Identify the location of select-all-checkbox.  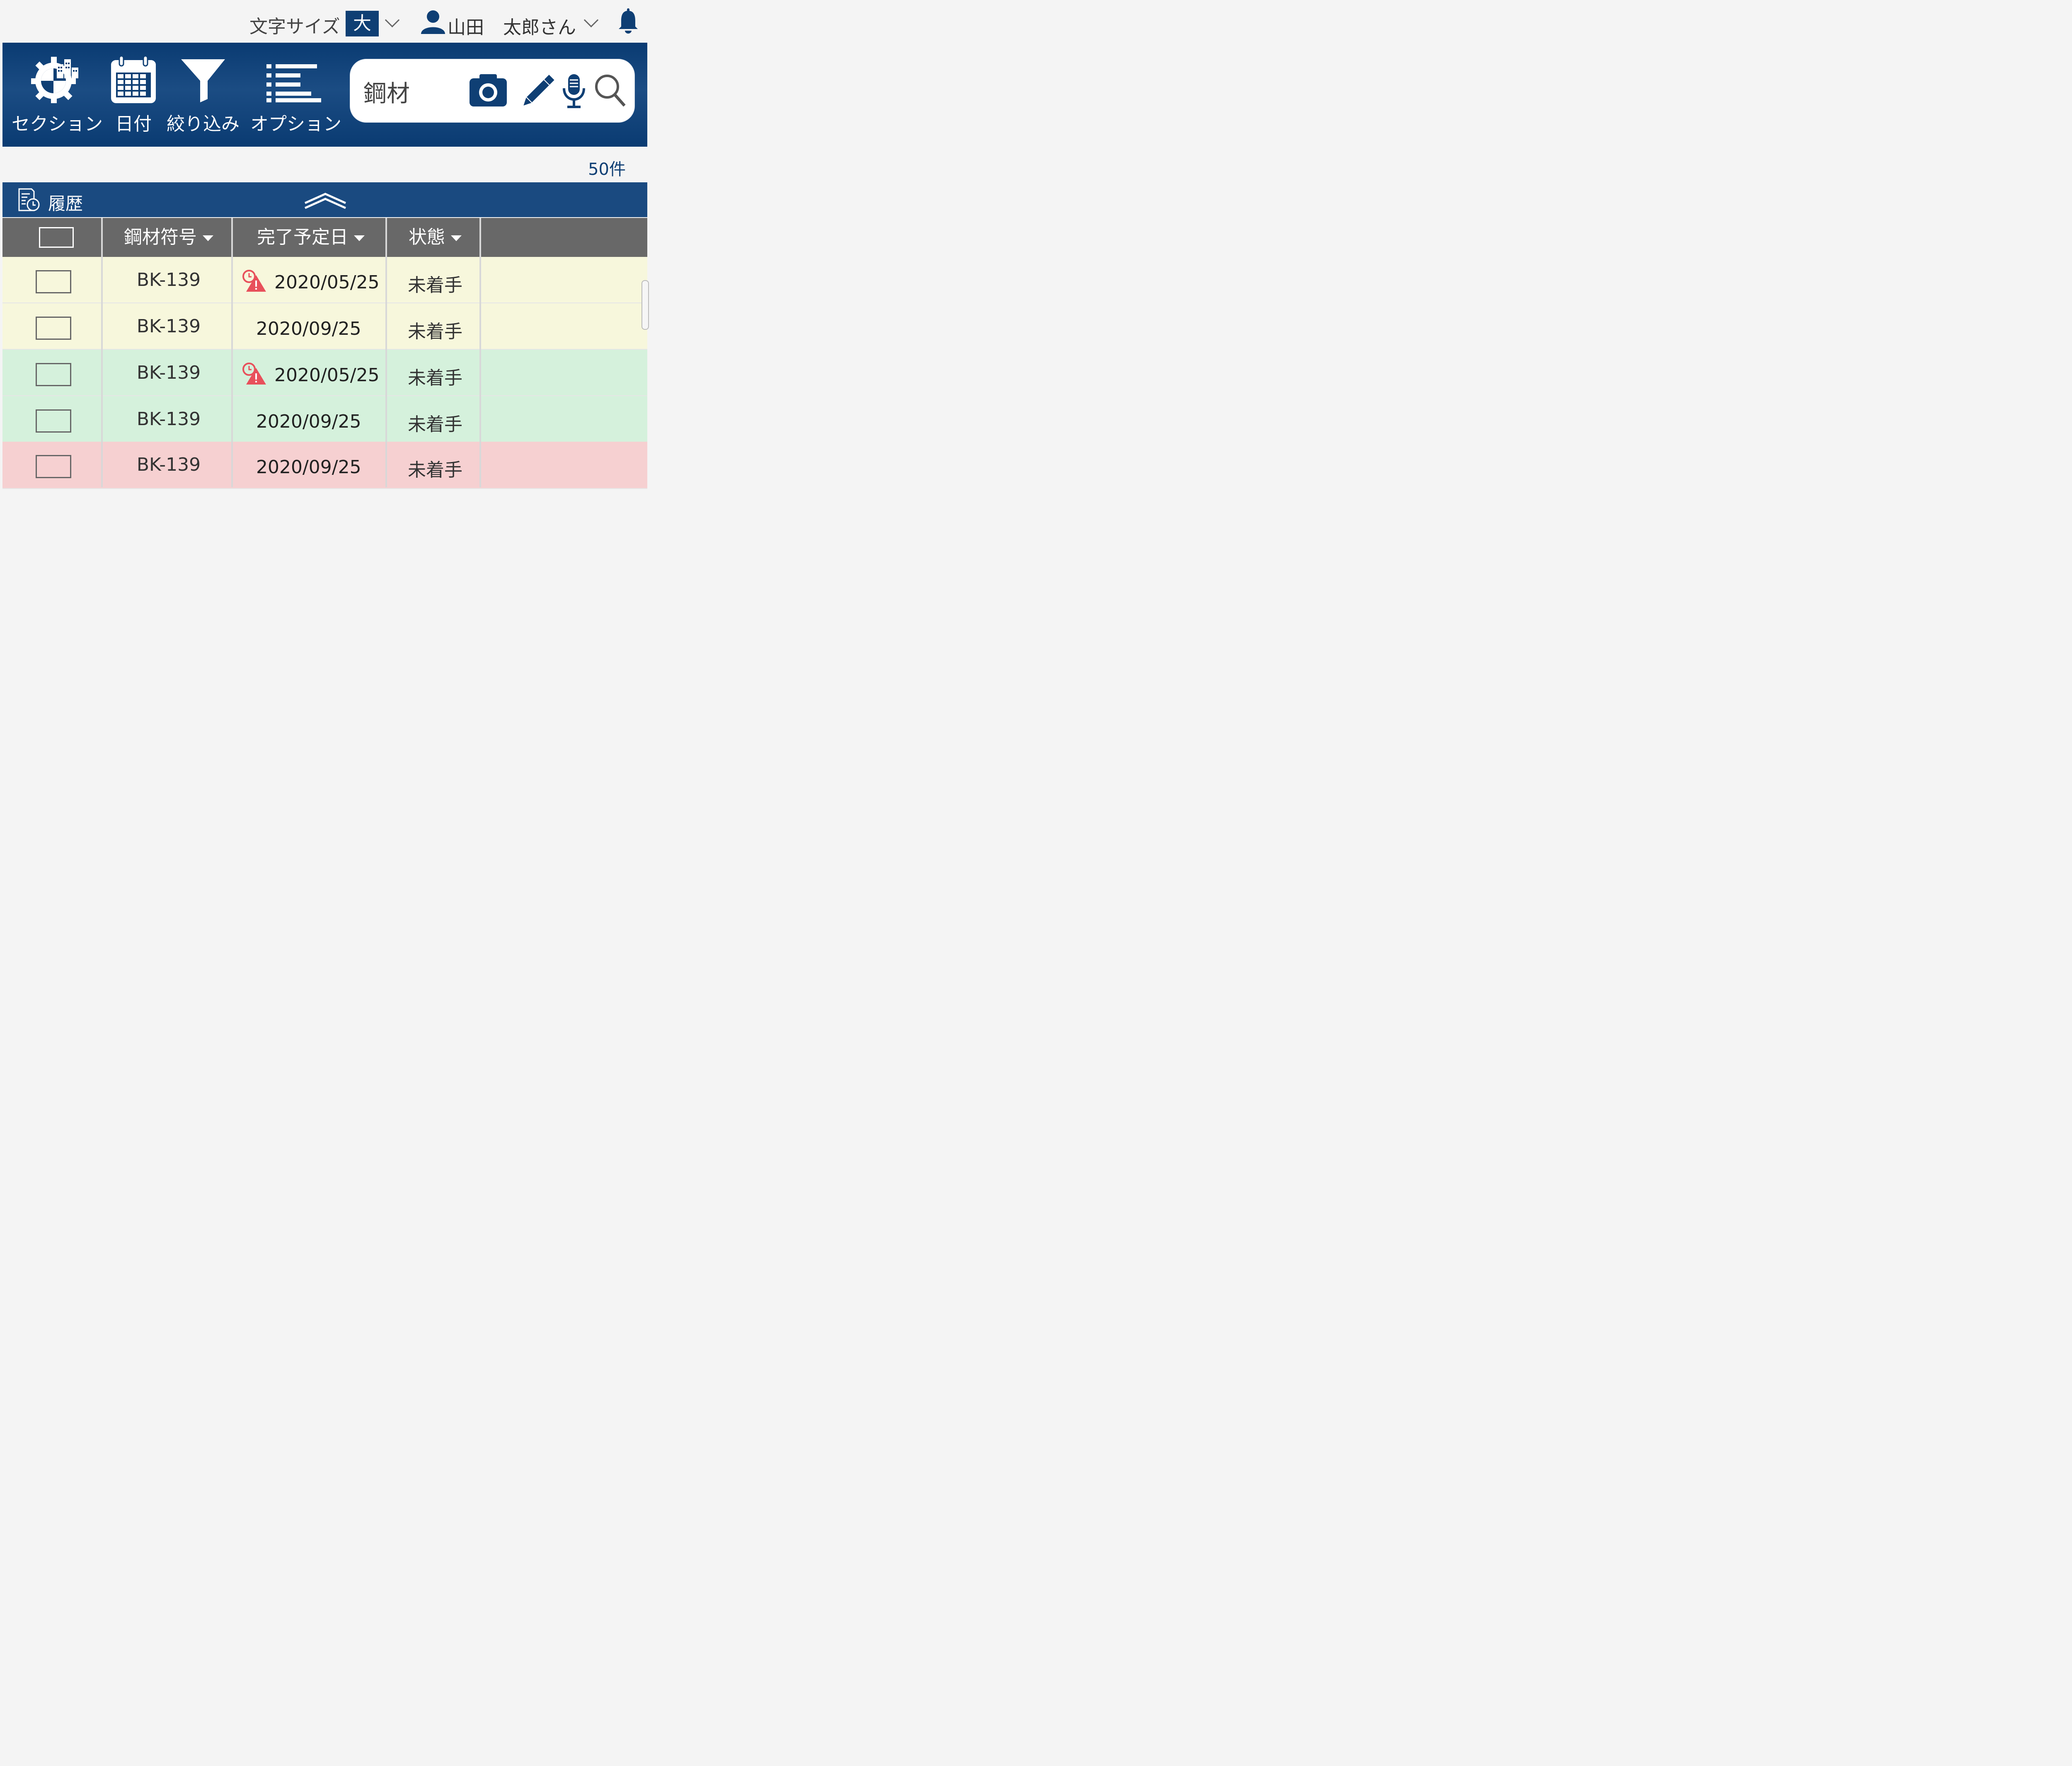
(56, 237).